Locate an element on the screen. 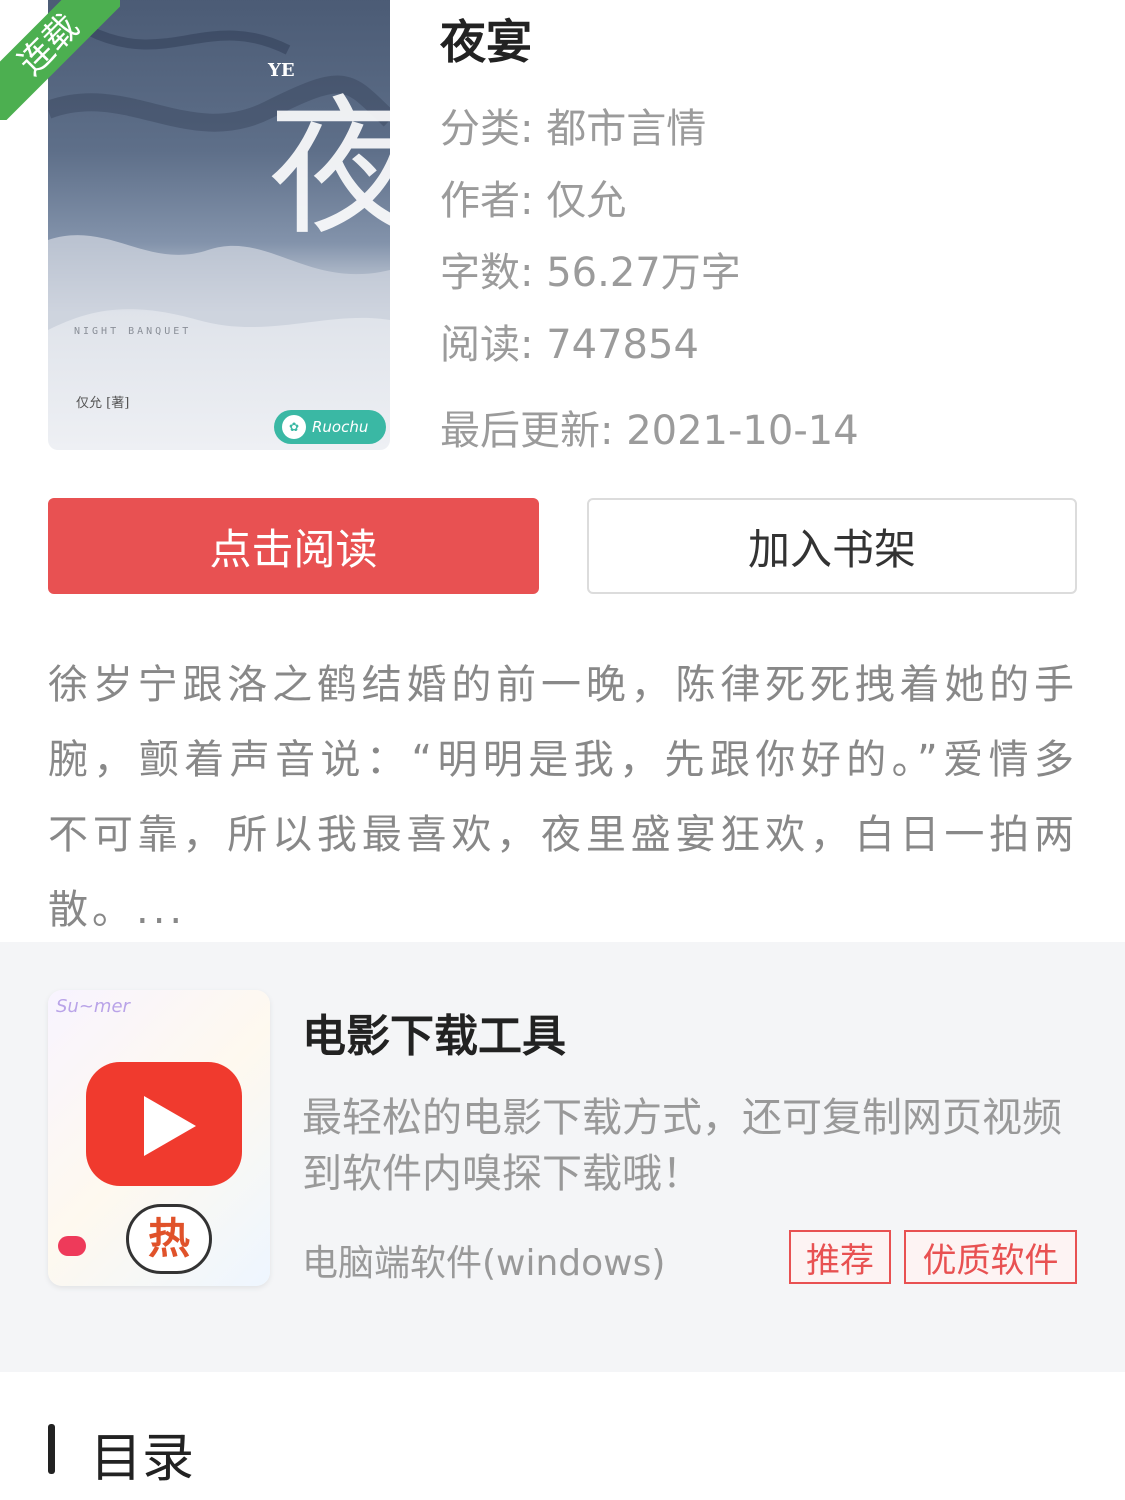 Image resolution: width=1125 pixels, height=1500 pixels. book-author: 作者: 仅允 is located at coordinates (533, 197).